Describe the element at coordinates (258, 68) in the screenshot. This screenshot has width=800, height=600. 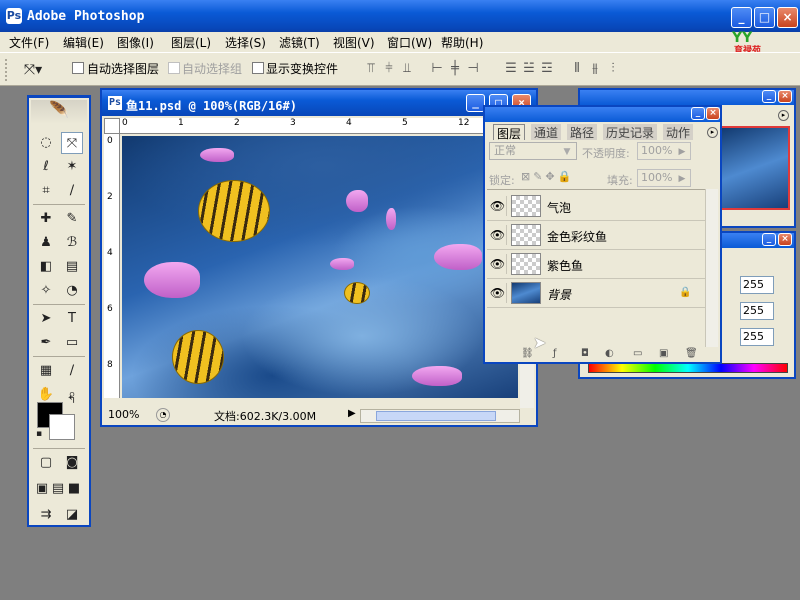
I see `show-transform-checkbox` at that location.